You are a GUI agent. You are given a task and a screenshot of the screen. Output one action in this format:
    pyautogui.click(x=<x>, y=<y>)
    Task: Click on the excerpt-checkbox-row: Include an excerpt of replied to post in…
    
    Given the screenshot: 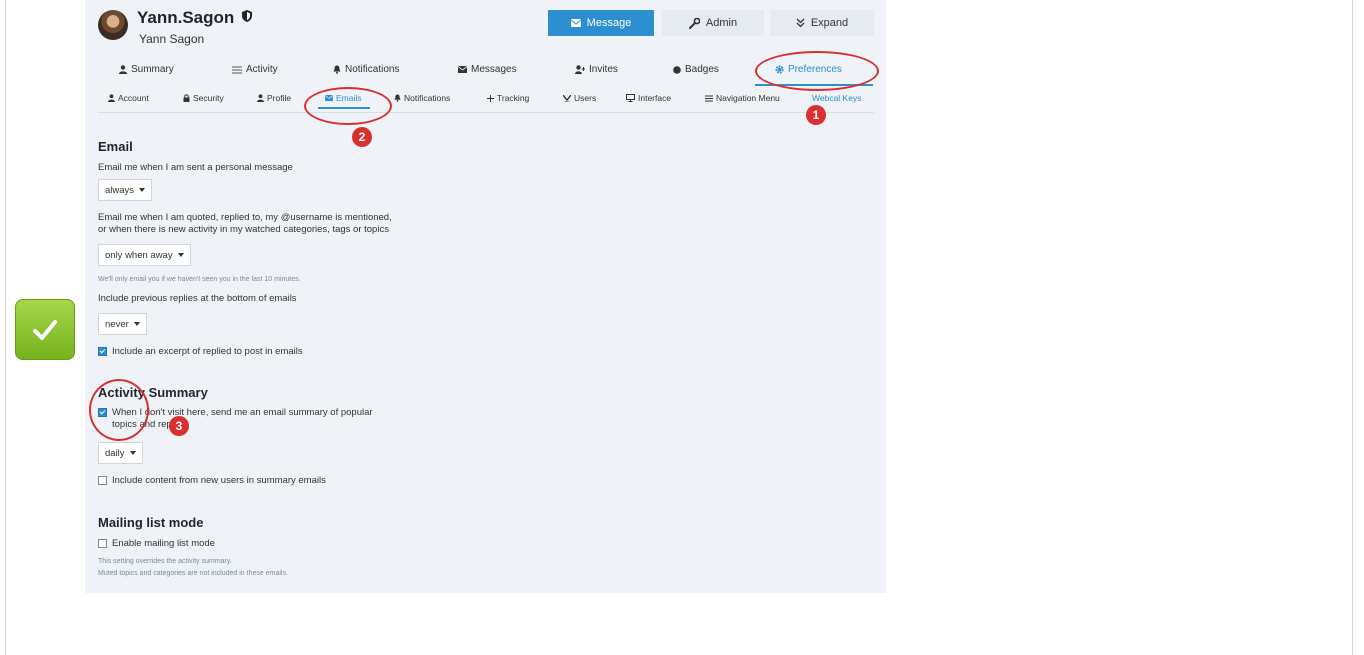 What is the action you would take?
    pyautogui.click(x=200, y=352)
    